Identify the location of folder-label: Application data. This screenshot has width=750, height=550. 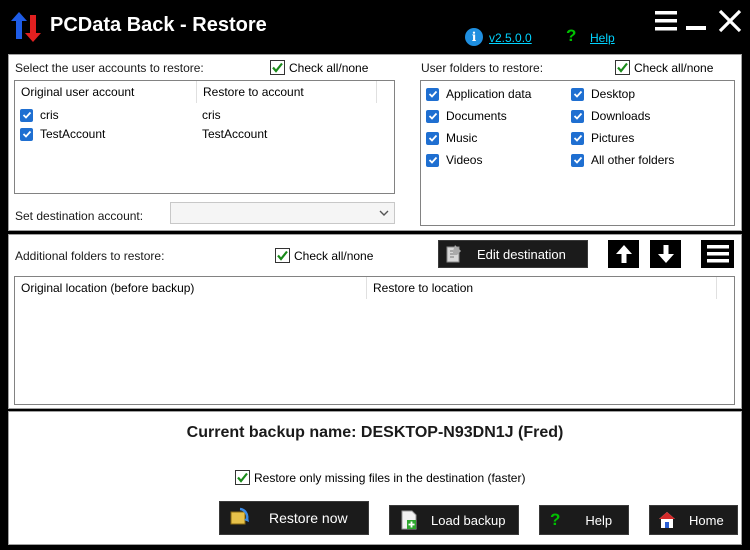
(489, 94).